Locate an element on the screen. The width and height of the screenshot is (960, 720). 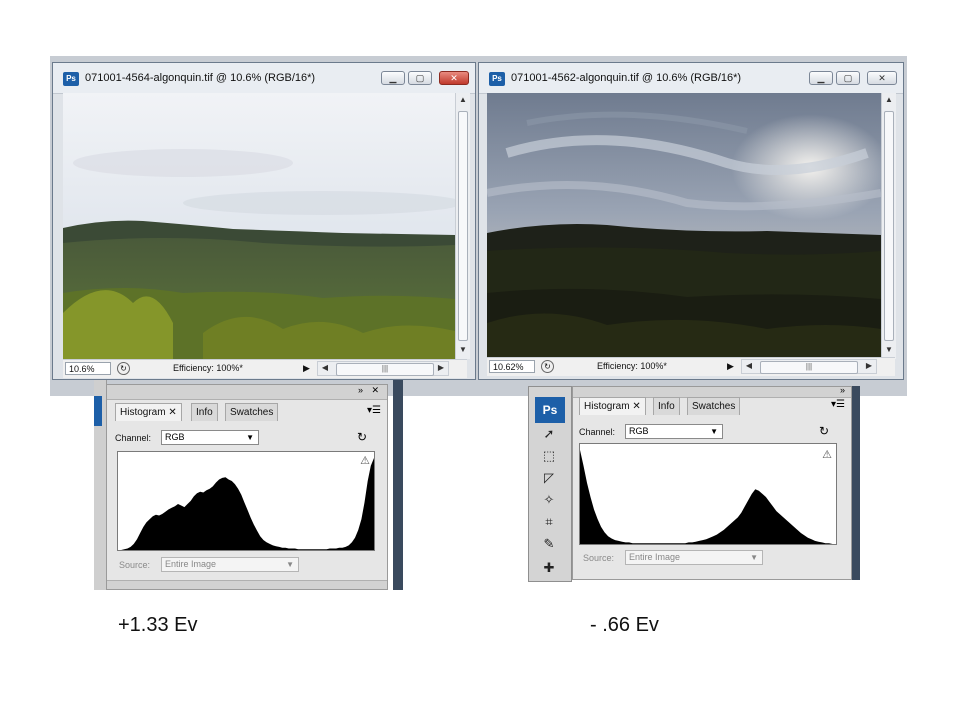
healing-brush-tool-icon: ✚ is located at coordinates (549, 568).